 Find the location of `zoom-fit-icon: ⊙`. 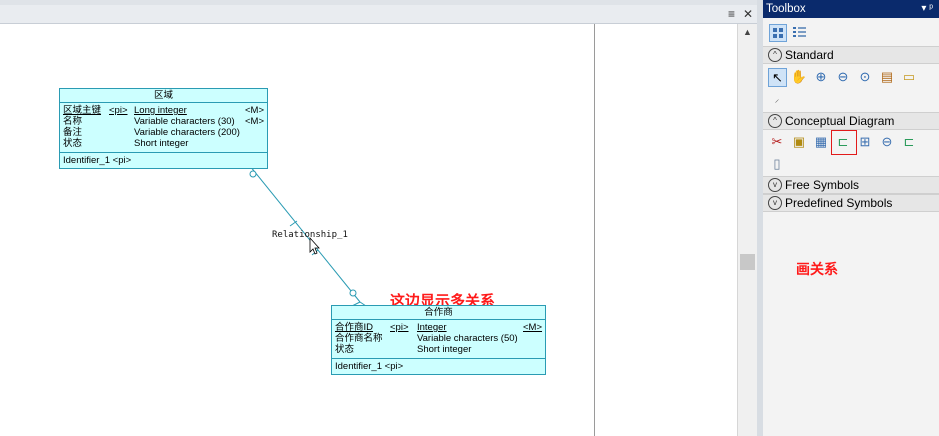

zoom-fit-icon: ⊙ is located at coordinates (865, 77).